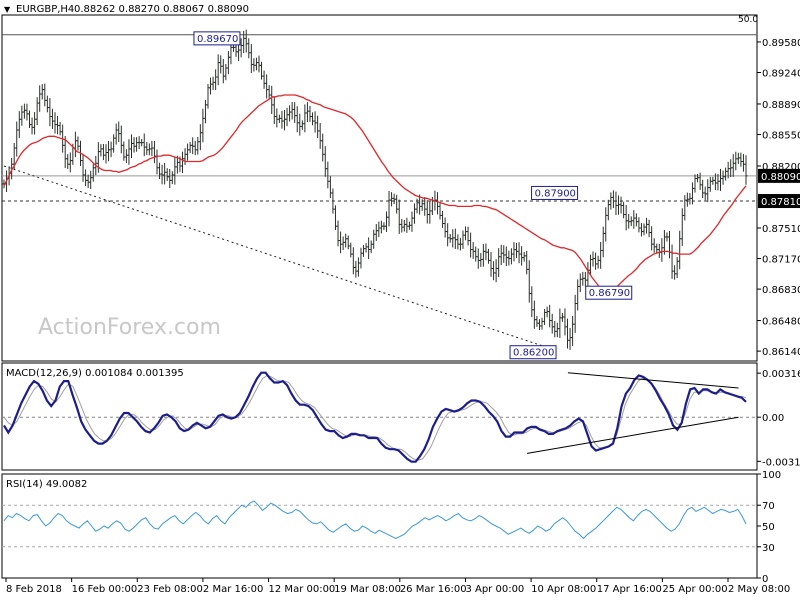 The width and height of the screenshot is (800, 605). Describe the element at coordinates (629, 589) in the screenshot. I see `x-tick-label: 17 Apr 16:00` at that location.